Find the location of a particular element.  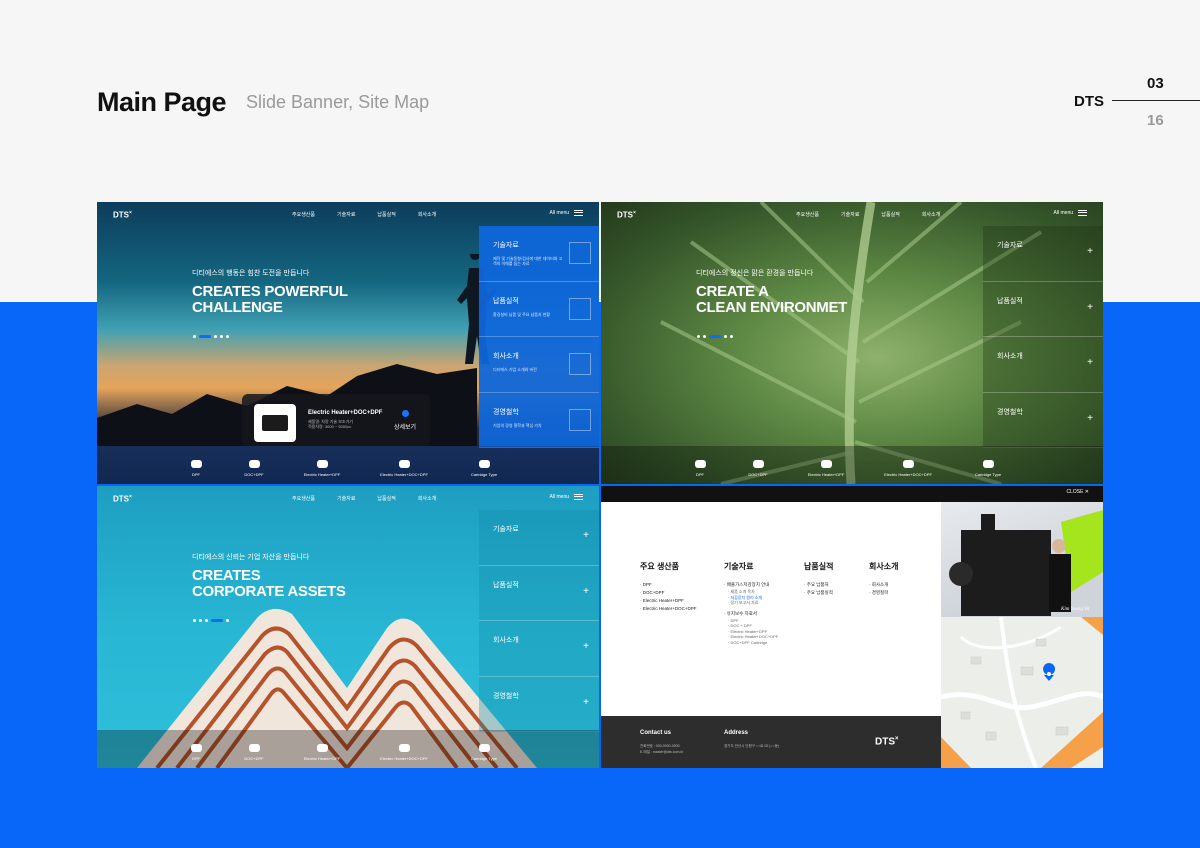

sitemap-link: · Electric Heater+DPF is located at coordinates (668, 601).